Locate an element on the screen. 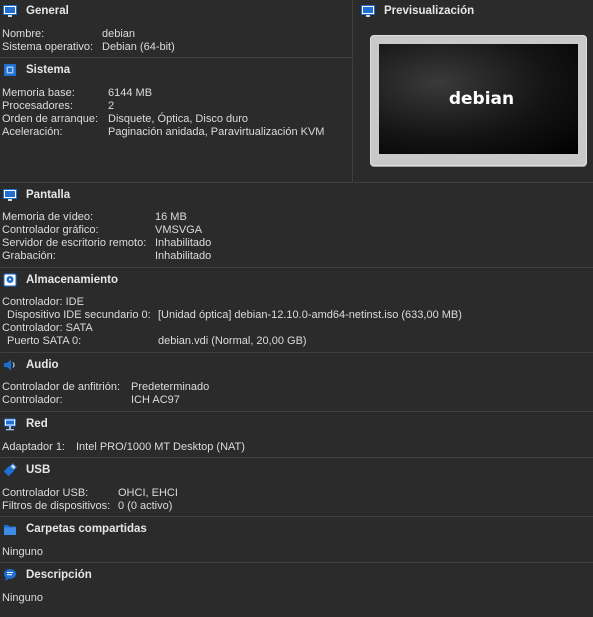  carpetas-row-none: Ninguno is located at coordinates (296, 552).